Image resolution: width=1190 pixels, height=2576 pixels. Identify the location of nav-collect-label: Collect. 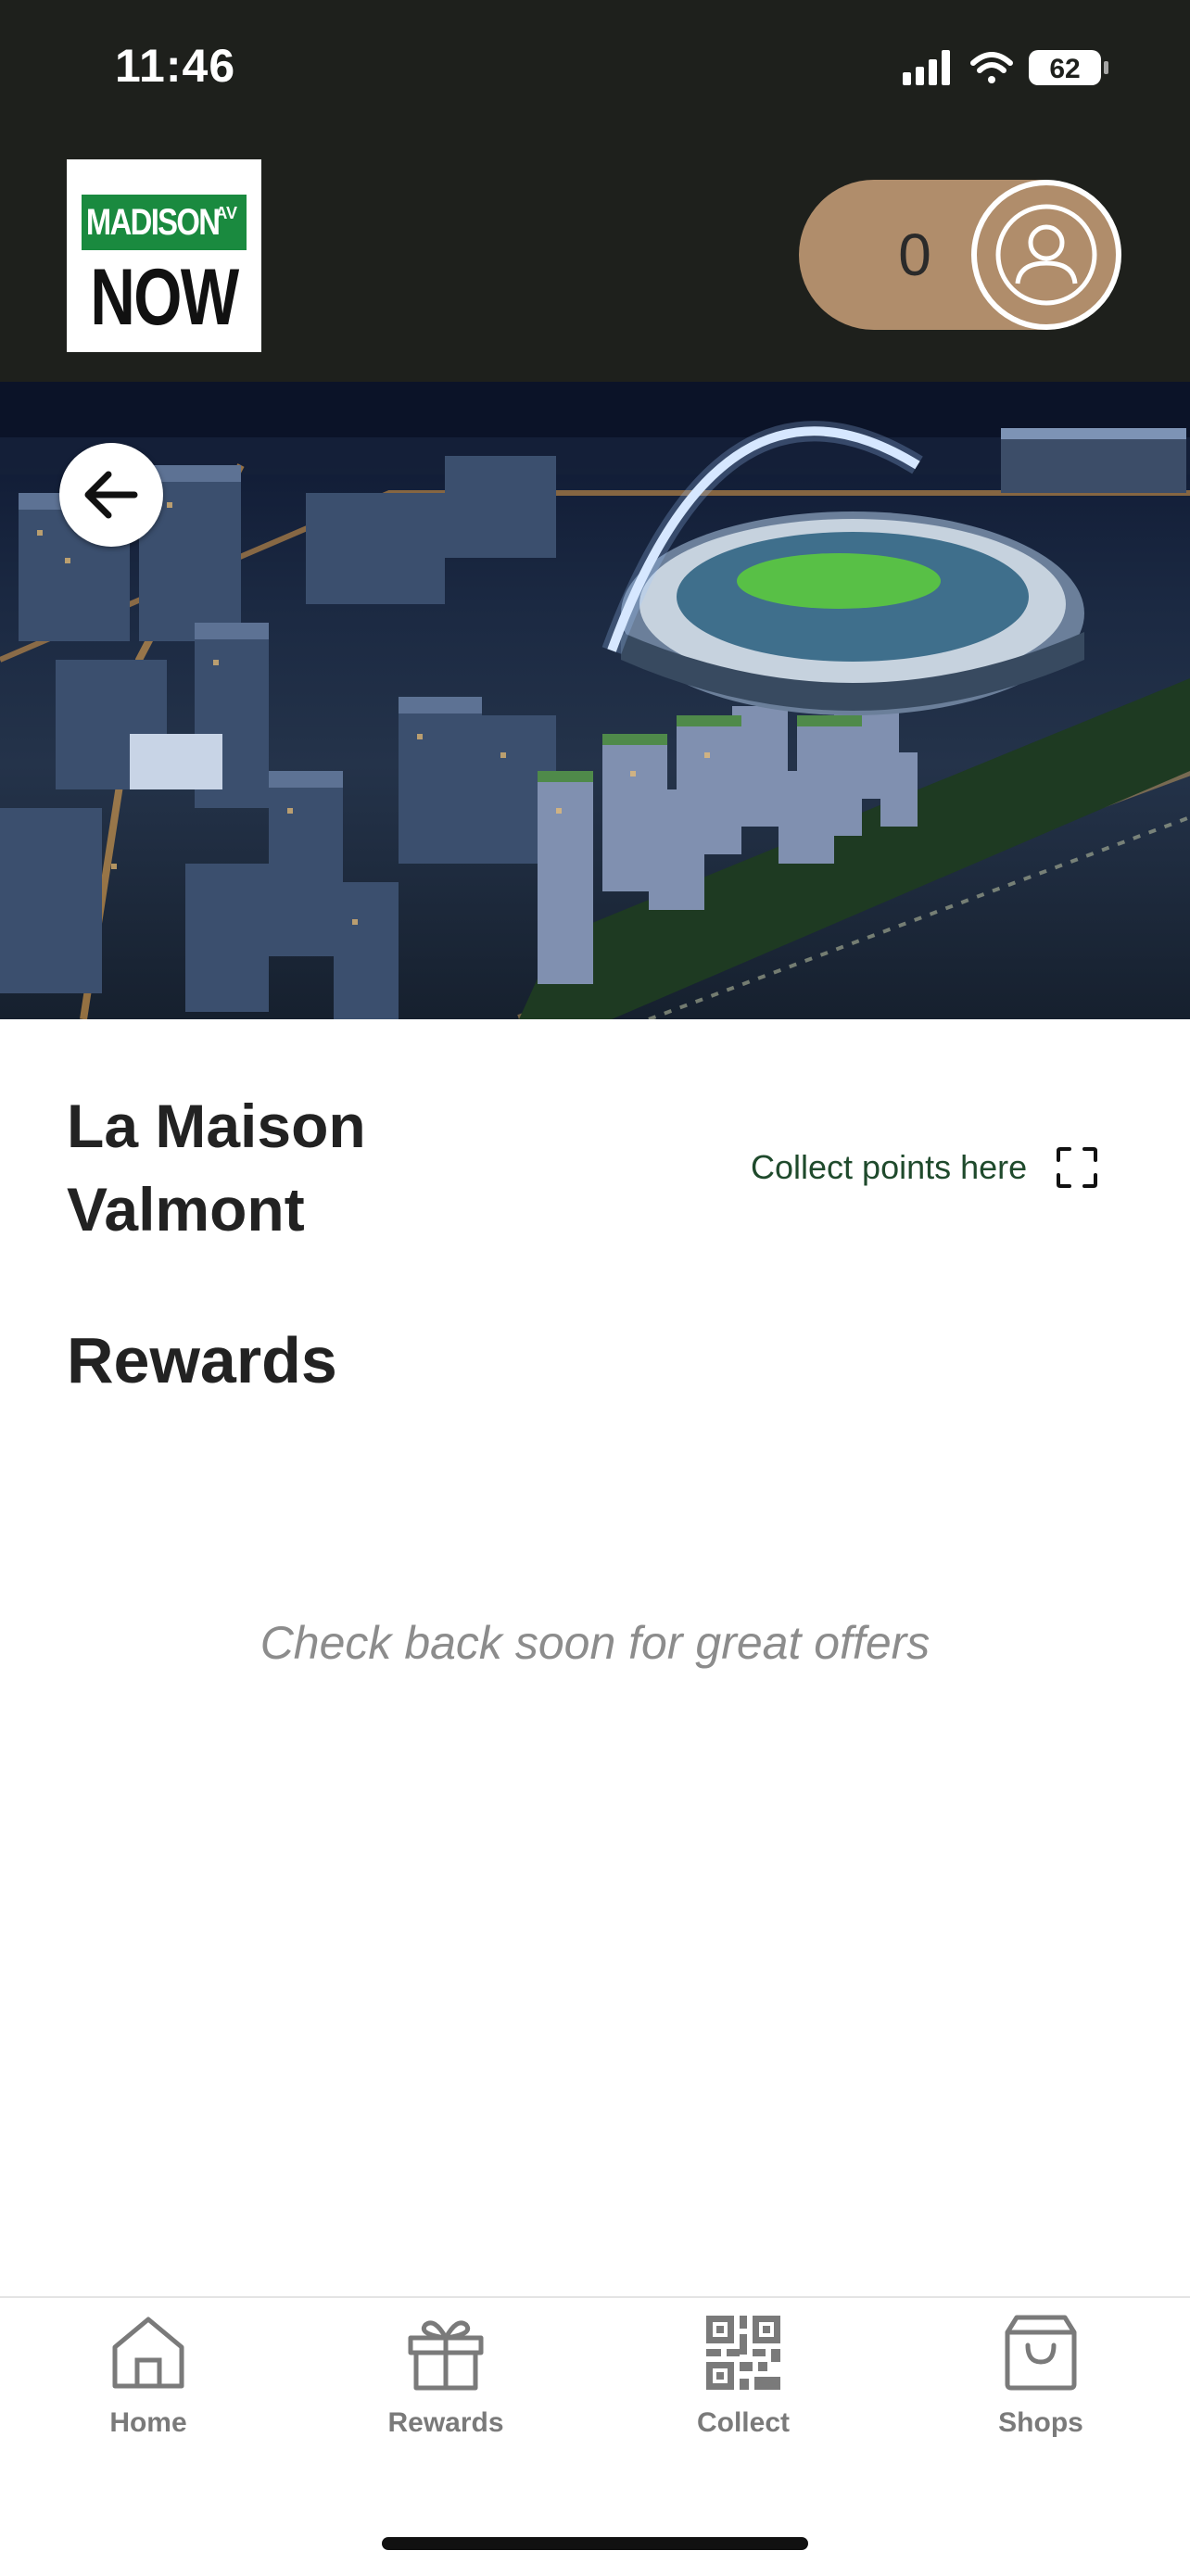
(743, 2422).